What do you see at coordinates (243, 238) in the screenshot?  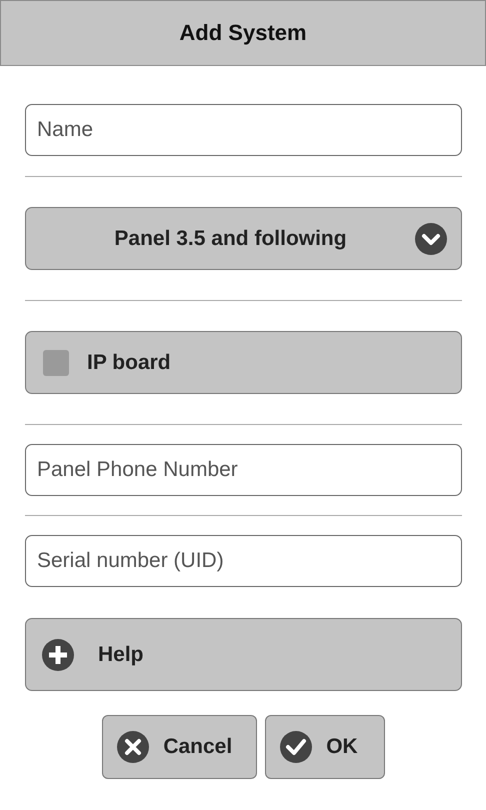 I see `panel-dropdown: Panel 3.5 and following` at bounding box center [243, 238].